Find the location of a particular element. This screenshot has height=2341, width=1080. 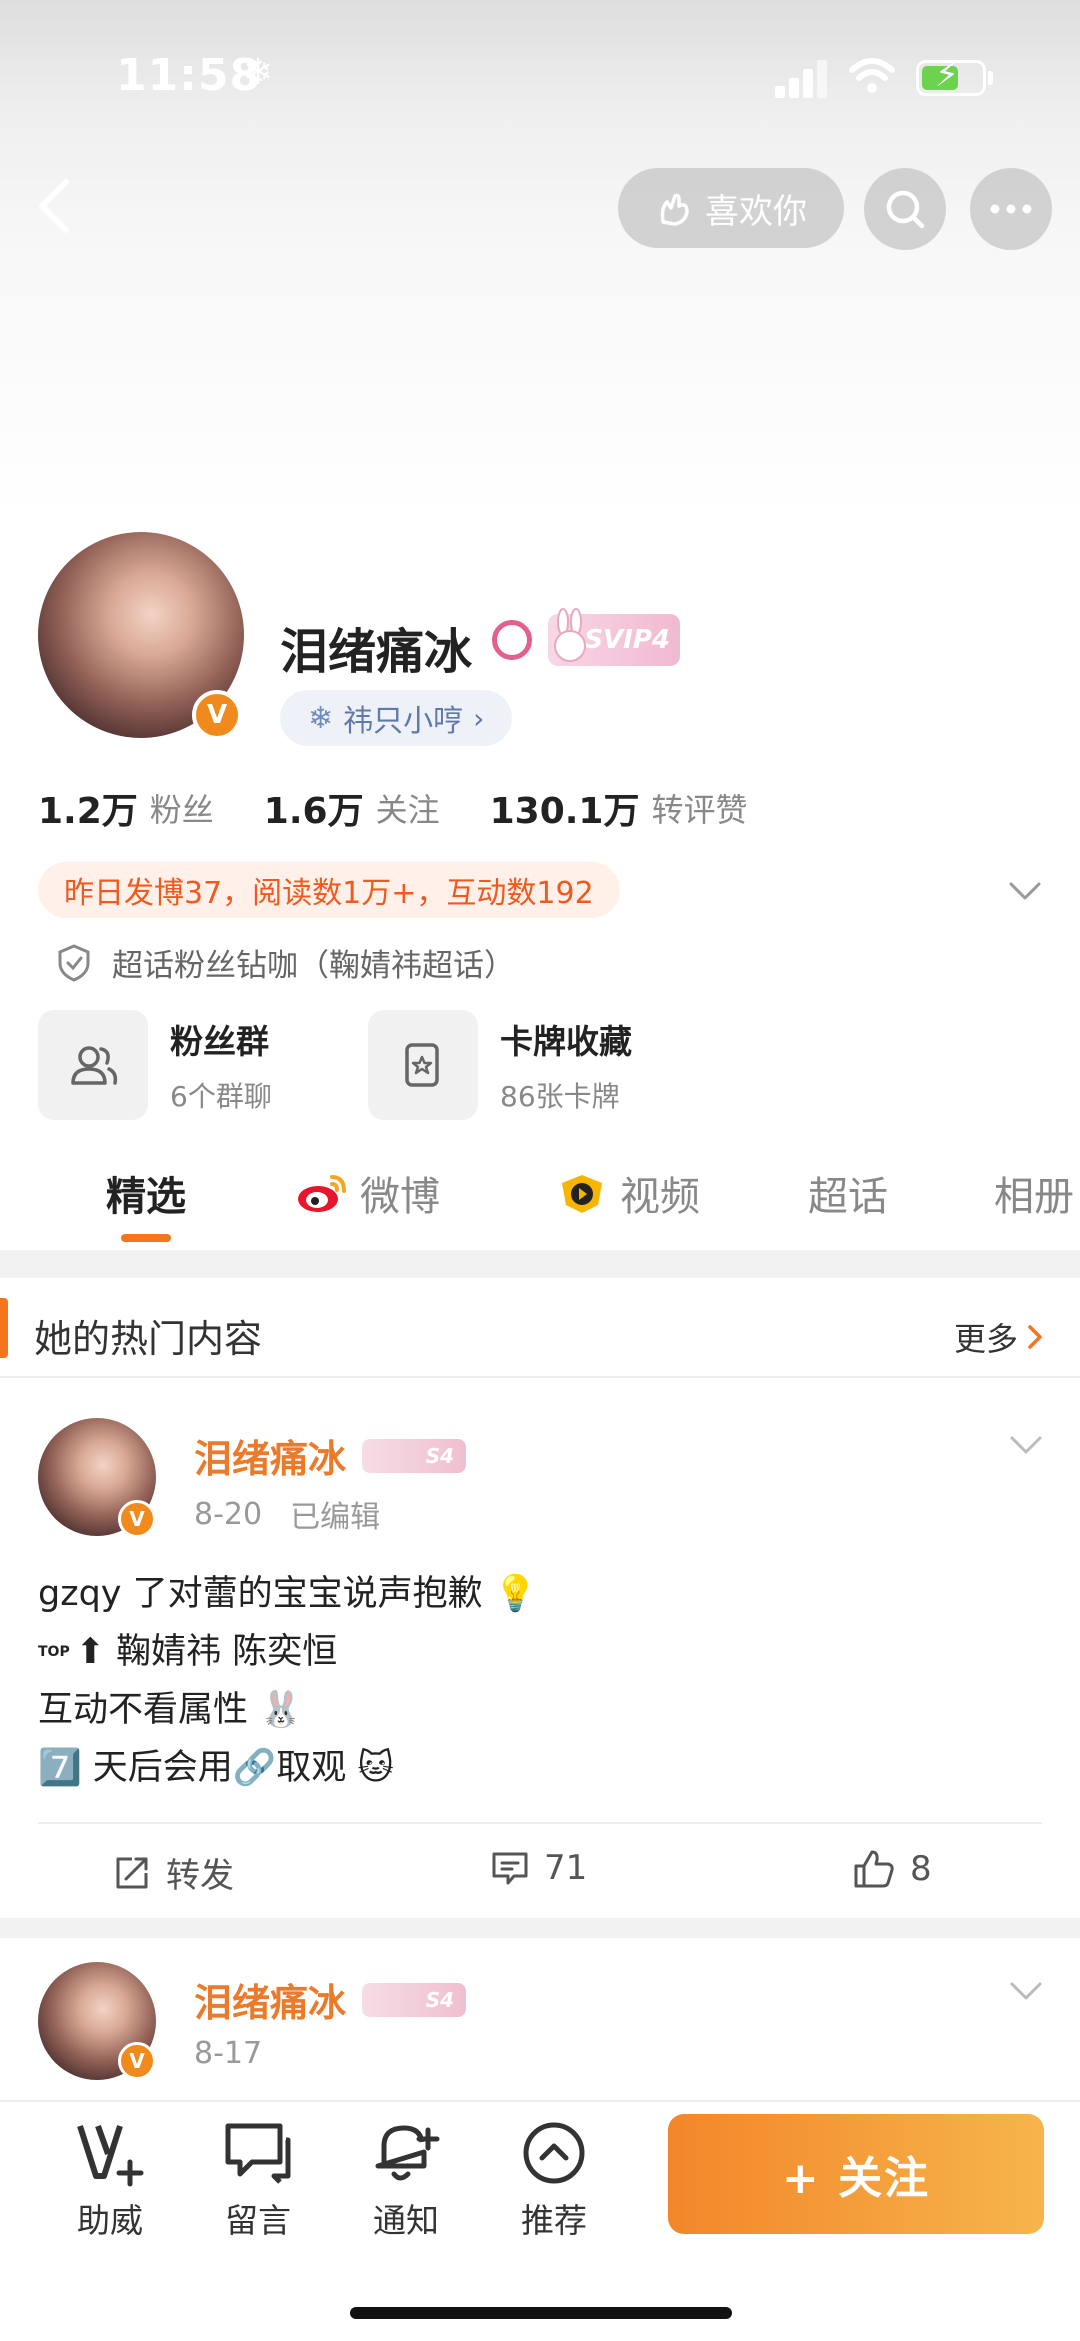

bunny-icon is located at coordinates (570, 635).